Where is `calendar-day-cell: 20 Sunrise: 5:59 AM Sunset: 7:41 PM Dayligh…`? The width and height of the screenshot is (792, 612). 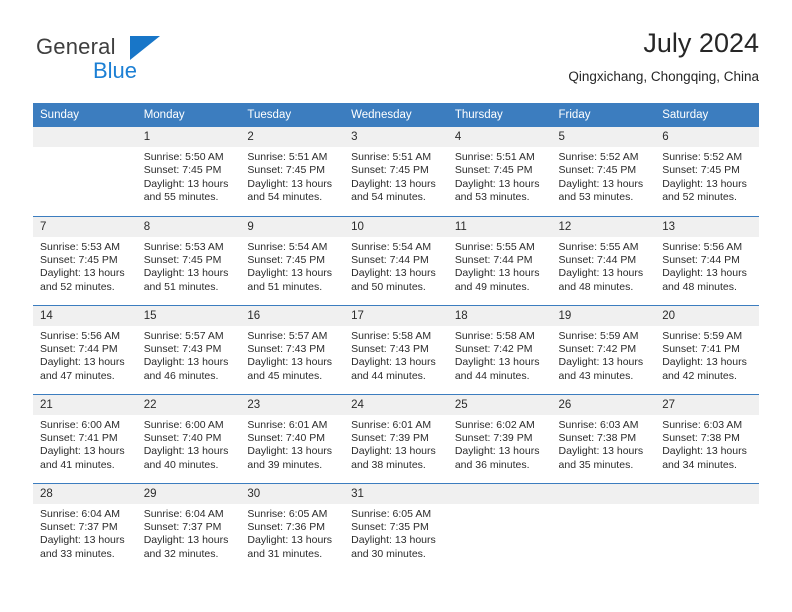 calendar-day-cell: 20 Sunrise: 5:59 AM Sunset: 7:41 PM Dayligh… is located at coordinates (707, 349).